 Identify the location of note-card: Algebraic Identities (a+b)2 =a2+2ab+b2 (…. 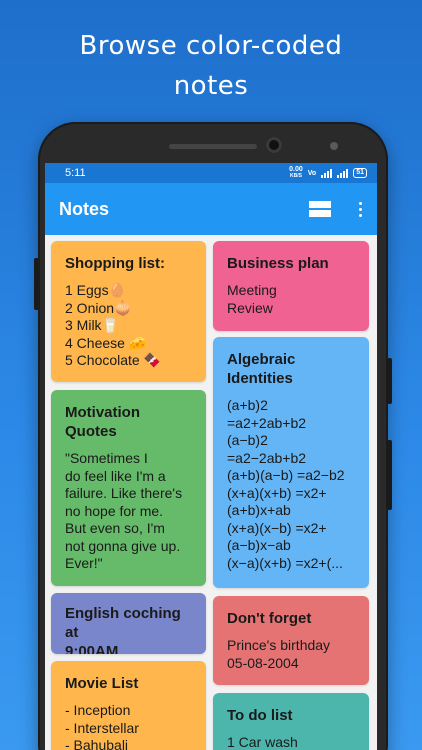
(291, 462).